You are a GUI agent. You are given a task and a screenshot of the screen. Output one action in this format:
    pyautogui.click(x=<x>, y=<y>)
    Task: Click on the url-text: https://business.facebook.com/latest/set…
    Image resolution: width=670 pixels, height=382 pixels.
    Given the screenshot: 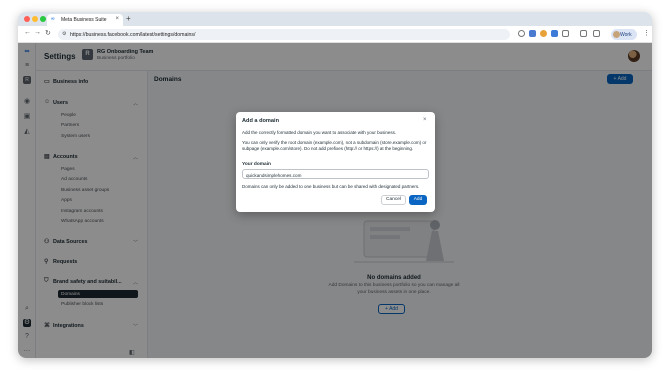 What is the action you would take?
    pyautogui.click(x=133, y=35)
    